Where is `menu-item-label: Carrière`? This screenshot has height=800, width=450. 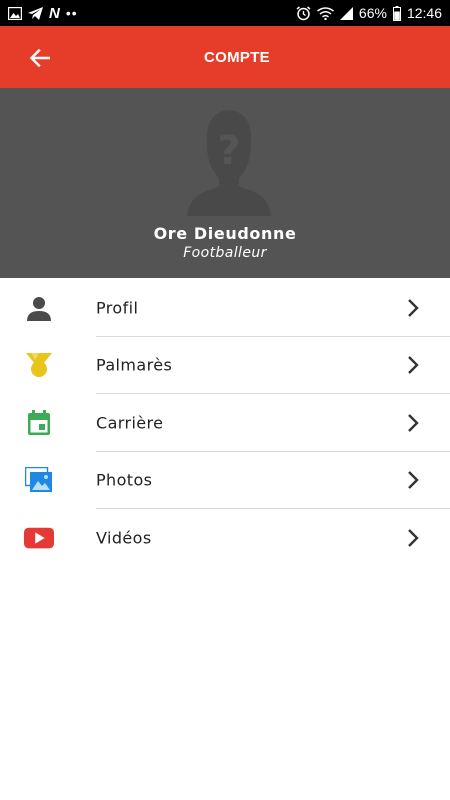 menu-item-label: Carrière is located at coordinates (130, 423).